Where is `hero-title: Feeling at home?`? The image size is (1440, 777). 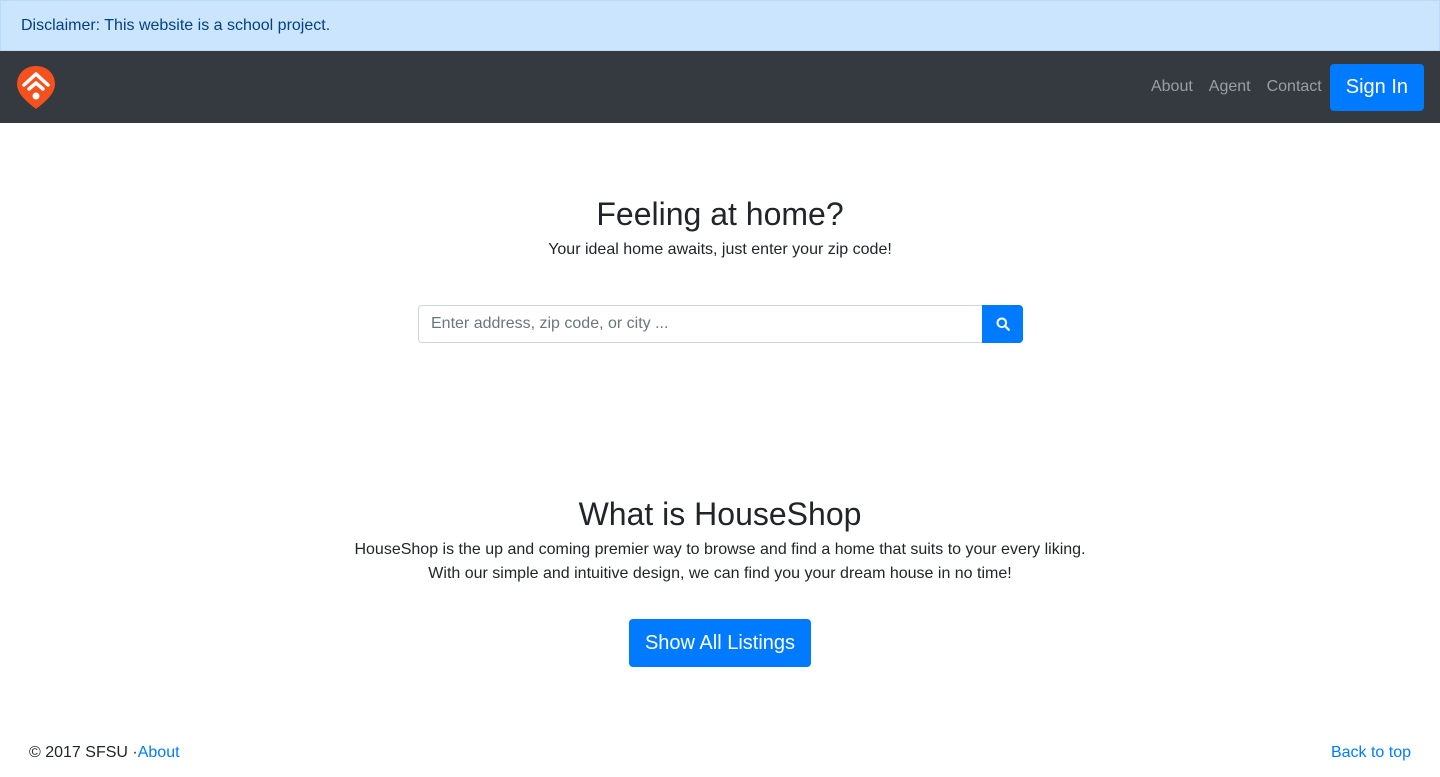 hero-title: Feeling at home? is located at coordinates (720, 214).